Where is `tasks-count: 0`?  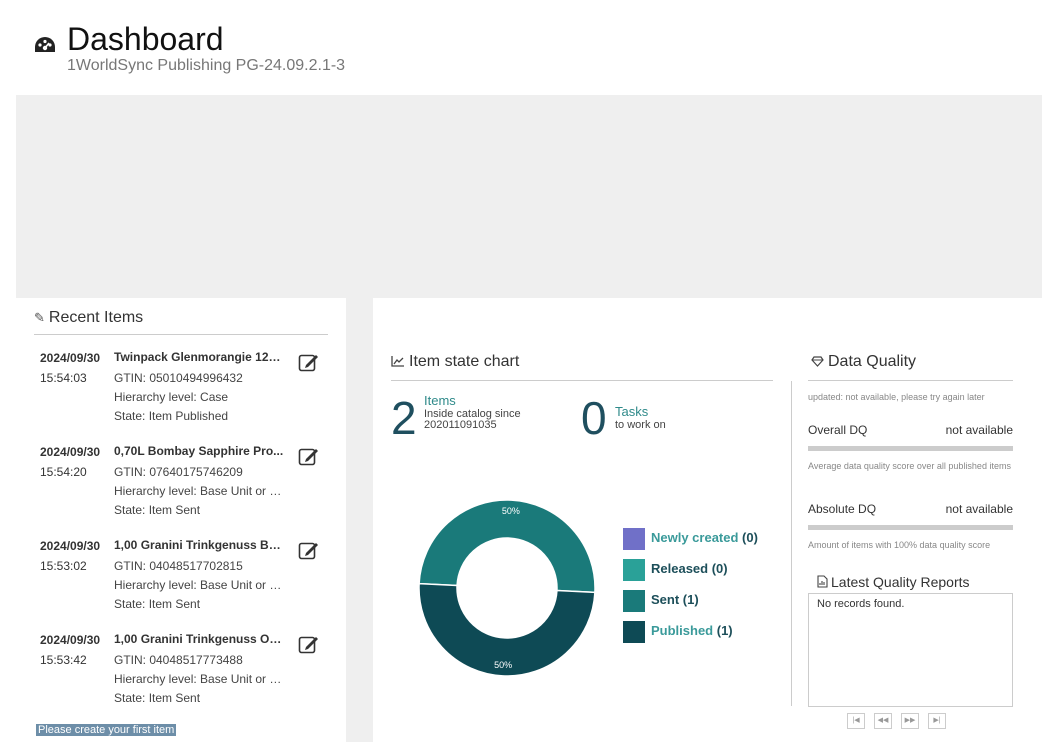
tasks-count: 0 is located at coordinates (594, 418).